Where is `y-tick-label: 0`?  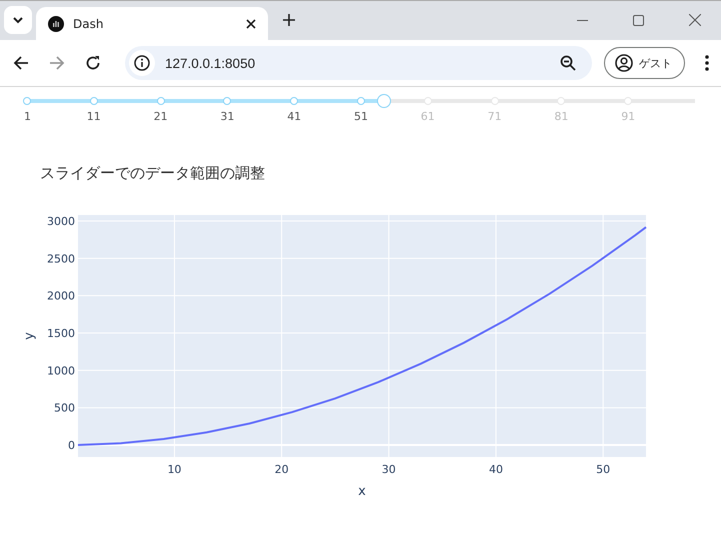 y-tick-label: 0 is located at coordinates (71, 445).